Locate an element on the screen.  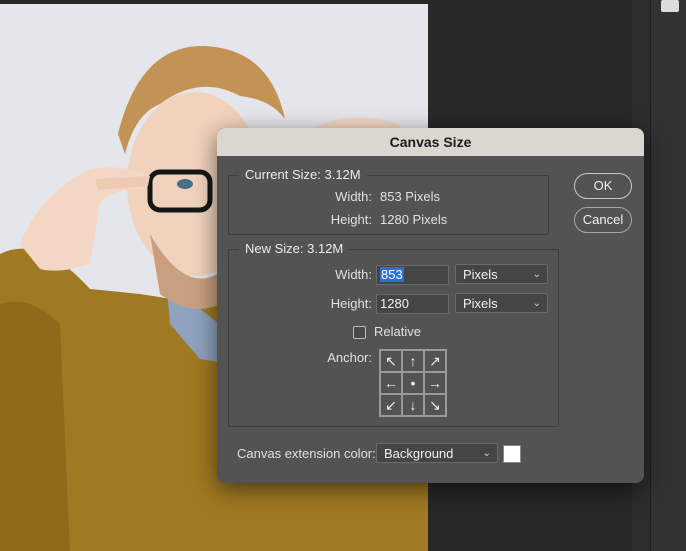
cancel-button: Cancel is located at coordinates (603, 220).